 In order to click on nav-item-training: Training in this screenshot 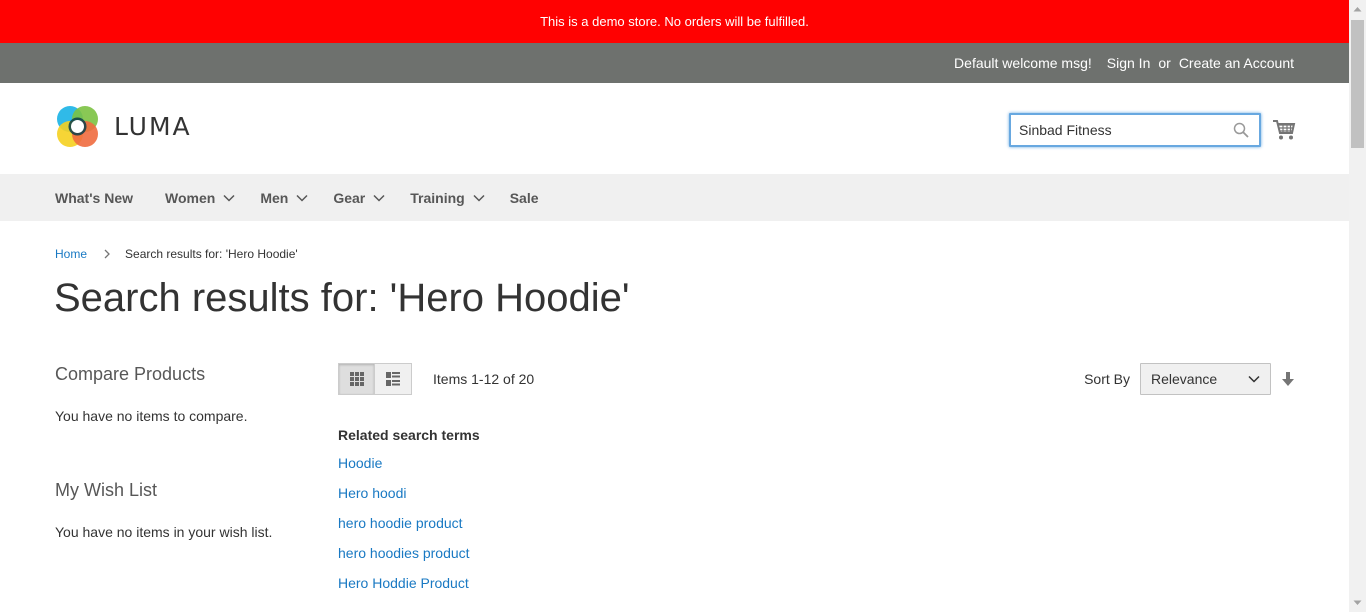, I will do `click(447, 197)`.